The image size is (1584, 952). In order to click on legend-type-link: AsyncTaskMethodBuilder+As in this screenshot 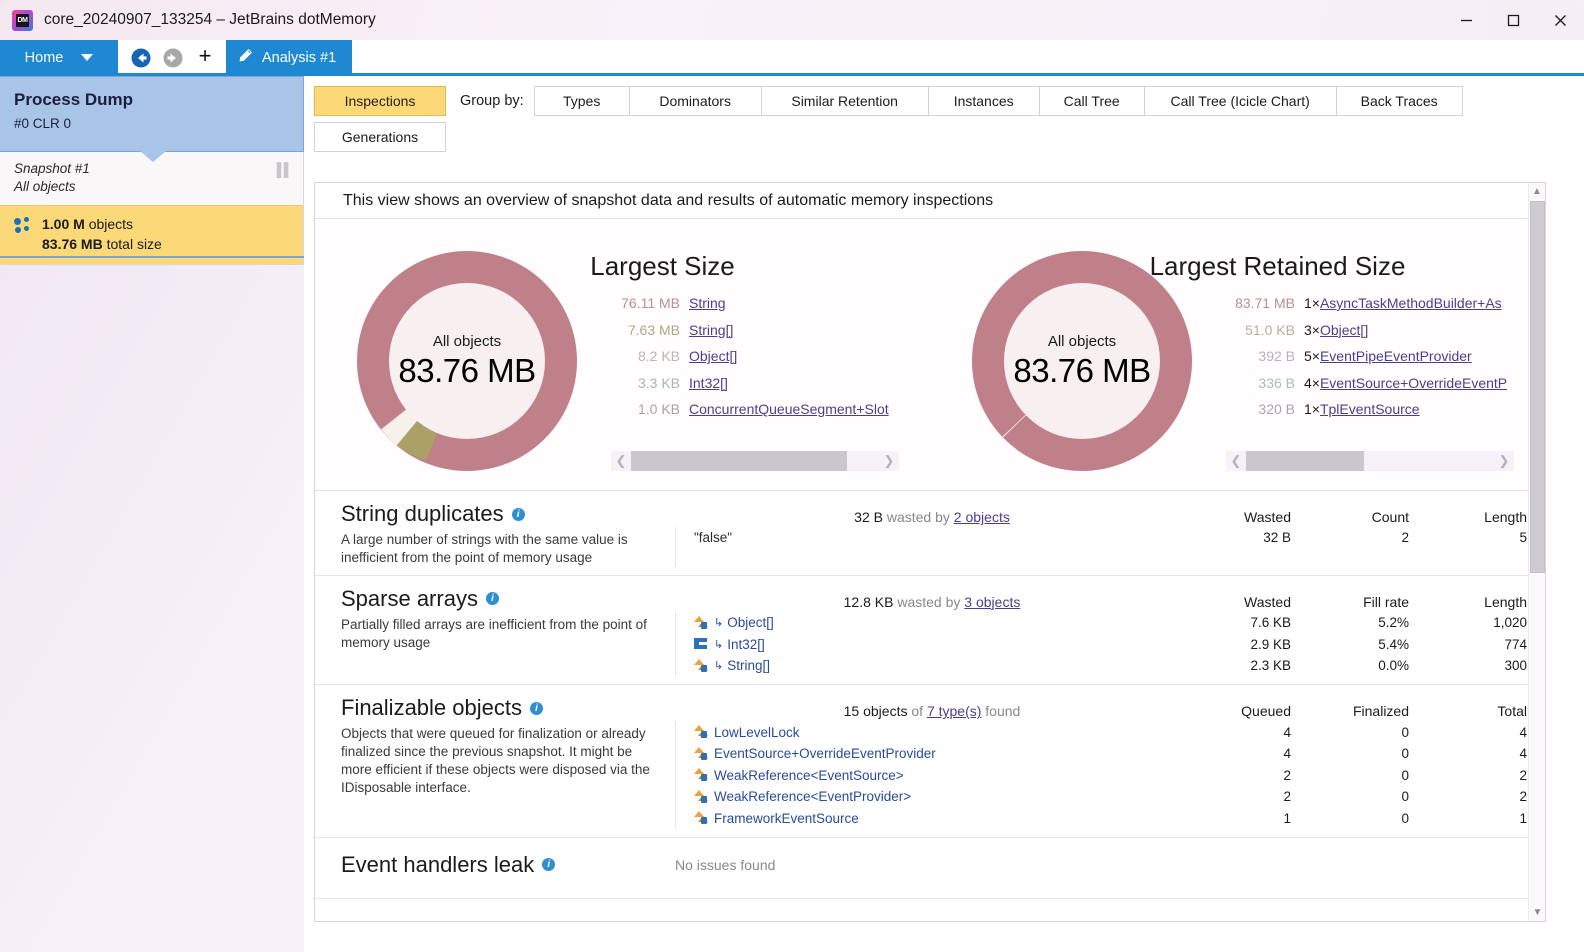, I will do `click(1411, 303)`.